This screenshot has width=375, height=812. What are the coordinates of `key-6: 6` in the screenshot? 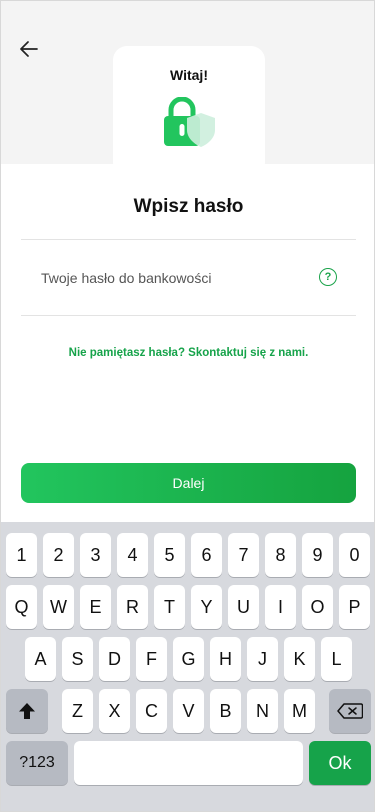 It's located at (206, 555).